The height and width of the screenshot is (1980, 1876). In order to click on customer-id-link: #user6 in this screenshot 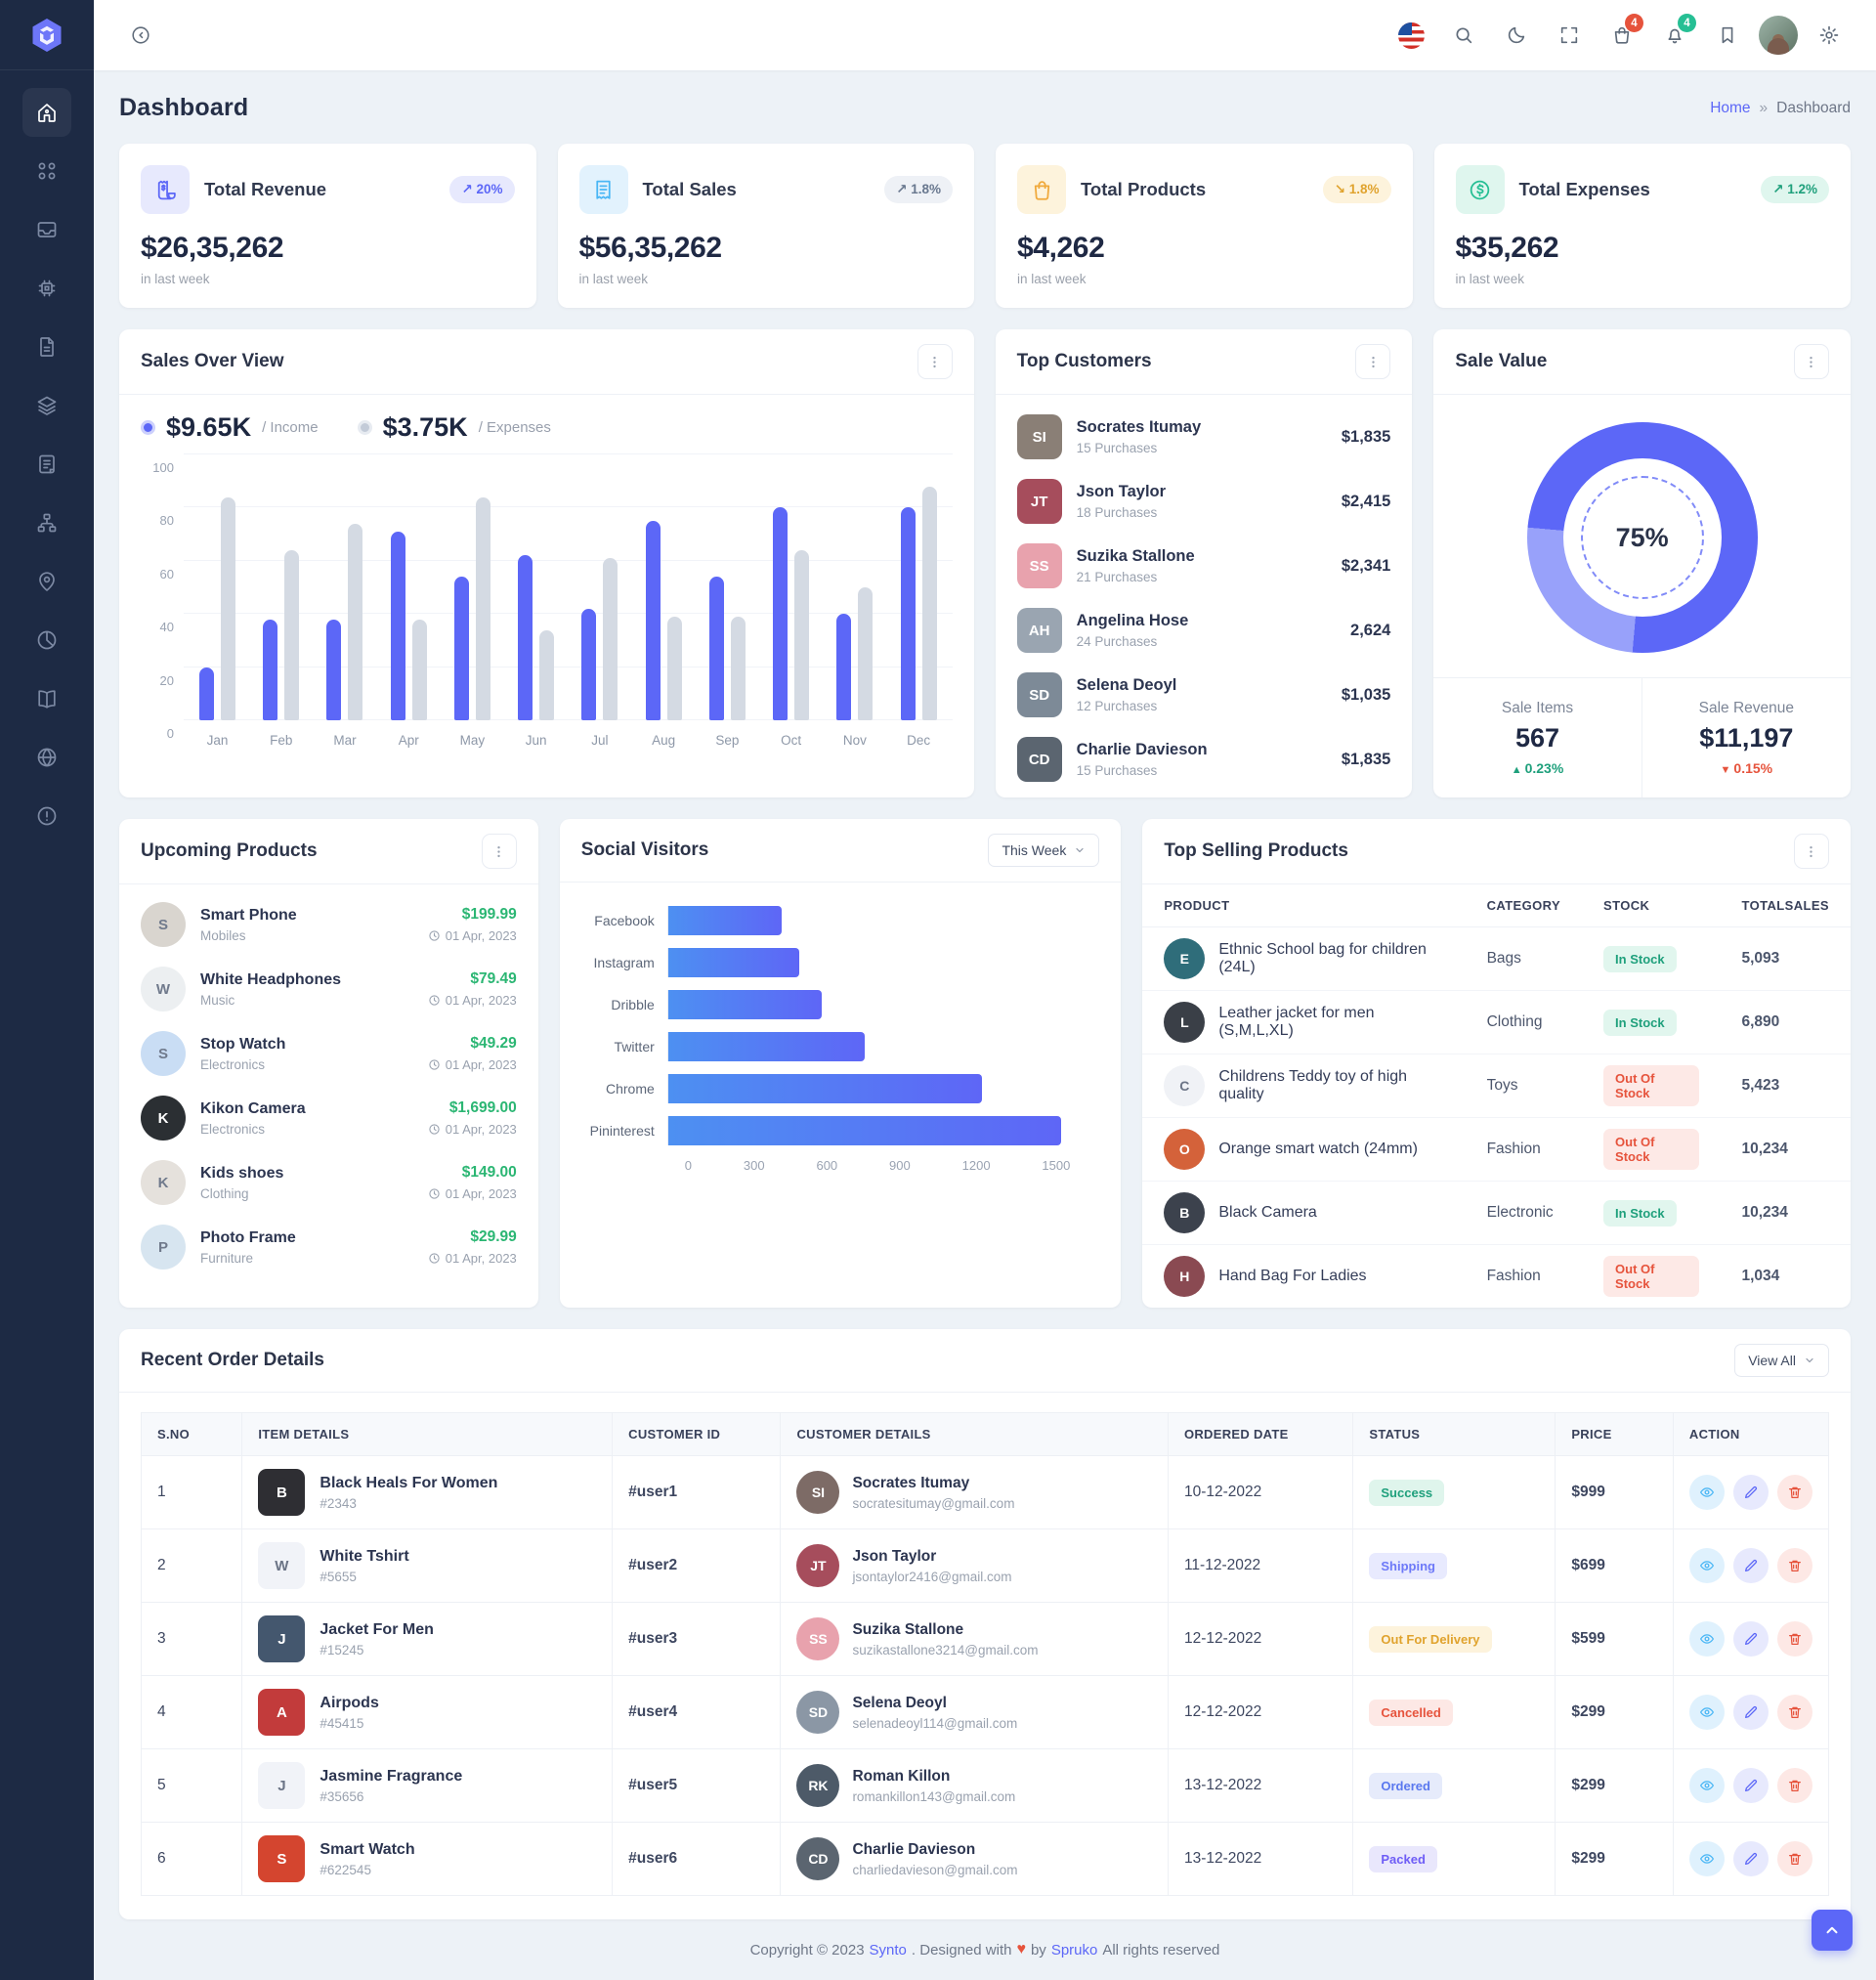, I will do `click(697, 1859)`.